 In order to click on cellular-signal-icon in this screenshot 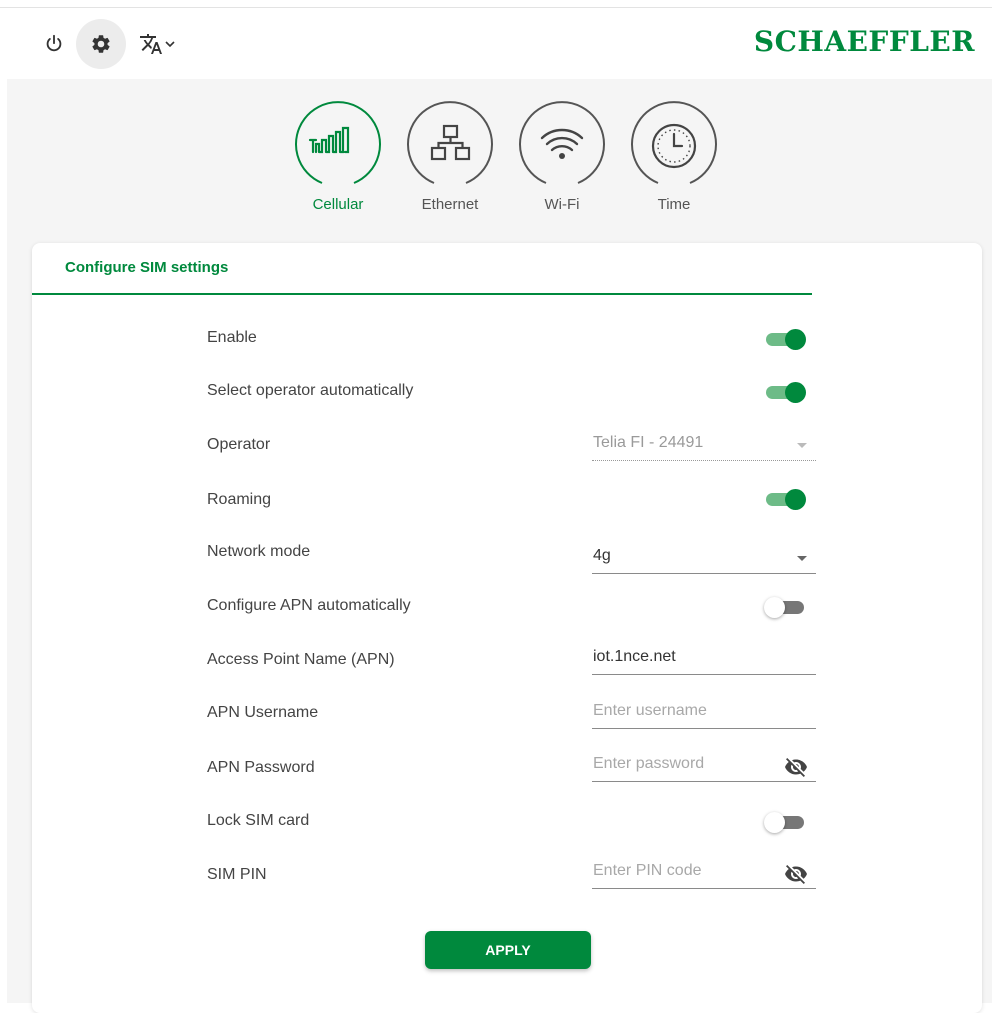, I will do `click(338, 142)`.